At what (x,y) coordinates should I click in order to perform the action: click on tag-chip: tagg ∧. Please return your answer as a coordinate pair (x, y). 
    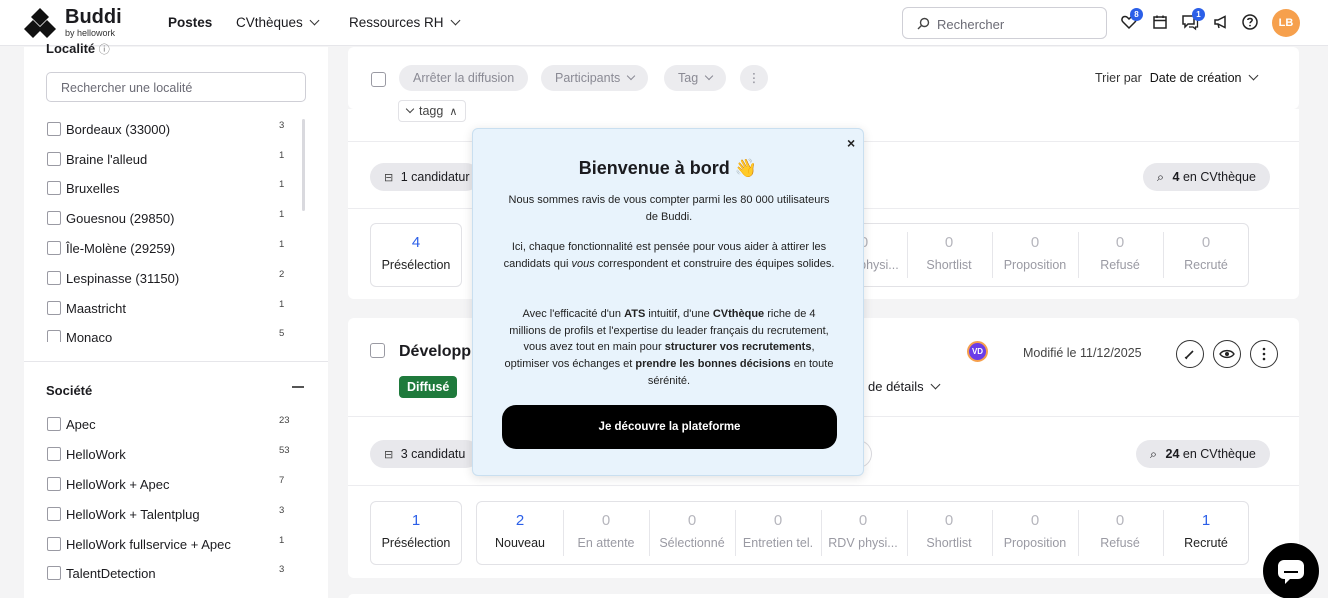
    Looking at the image, I should click on (432, 111).